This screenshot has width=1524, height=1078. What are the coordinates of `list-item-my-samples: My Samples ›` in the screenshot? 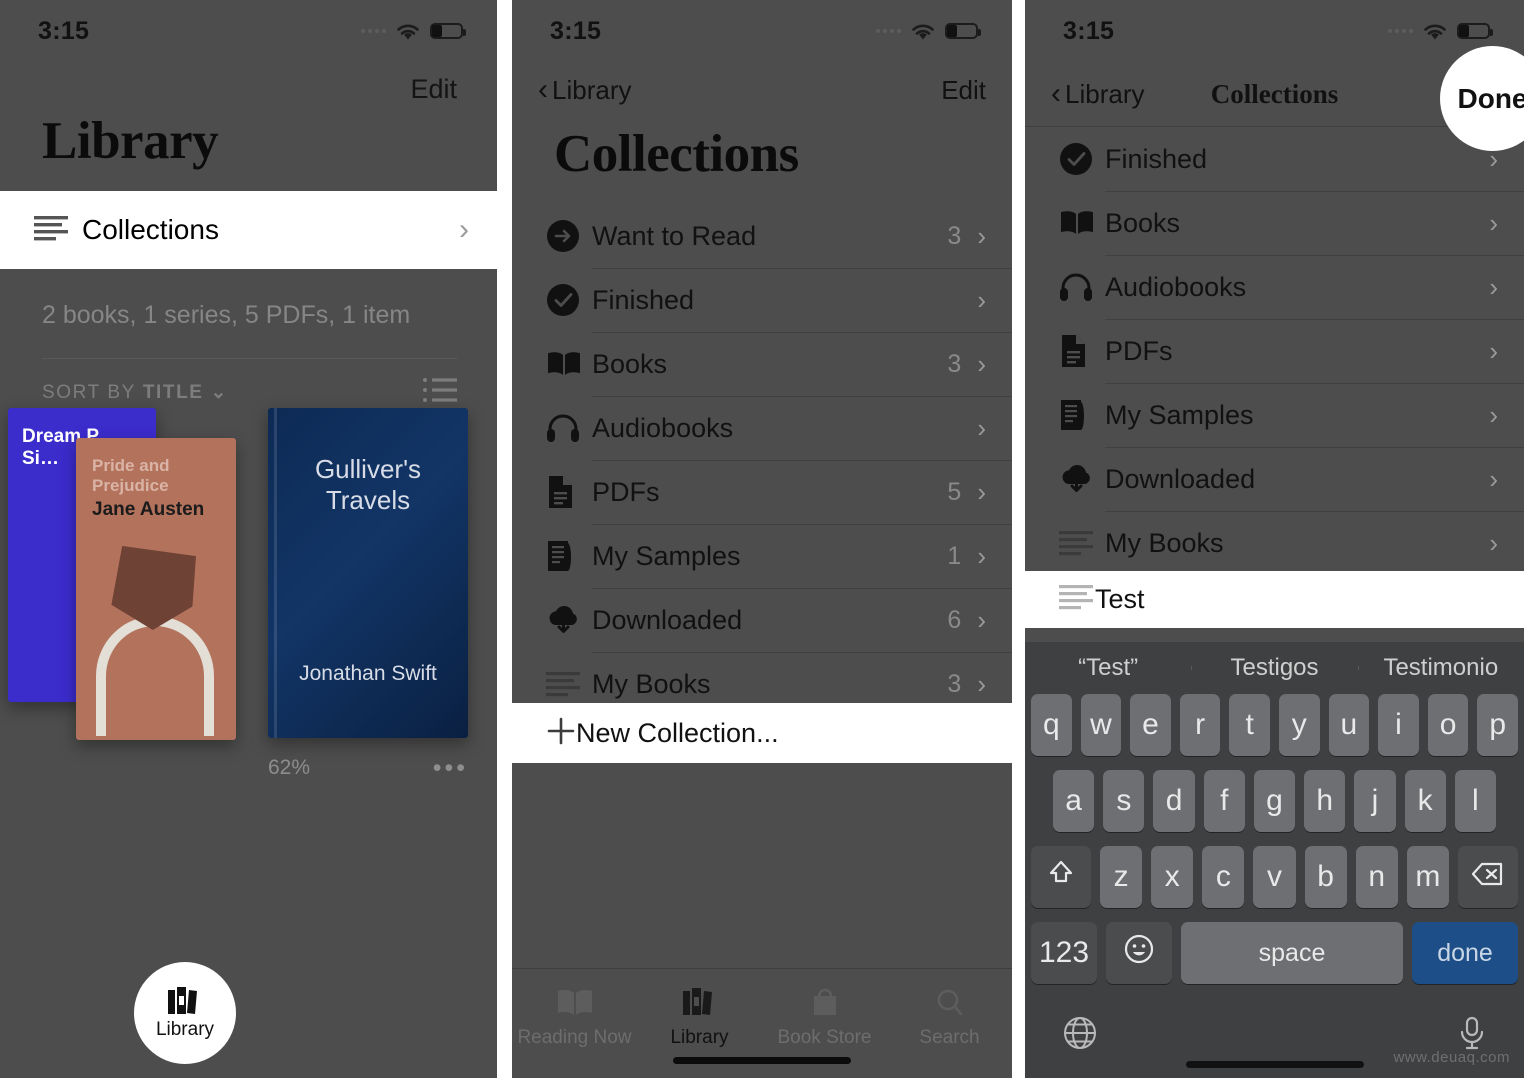 It's located at (1274, 415).